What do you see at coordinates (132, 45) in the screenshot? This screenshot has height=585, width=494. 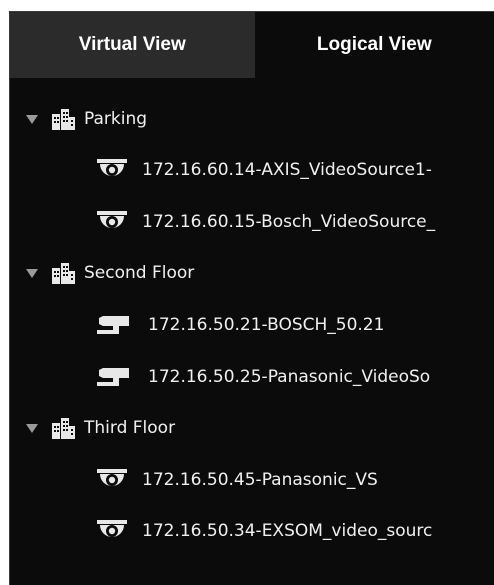 I see `tab-virtual-view: Virtual View` at bounding box center [132, 45].